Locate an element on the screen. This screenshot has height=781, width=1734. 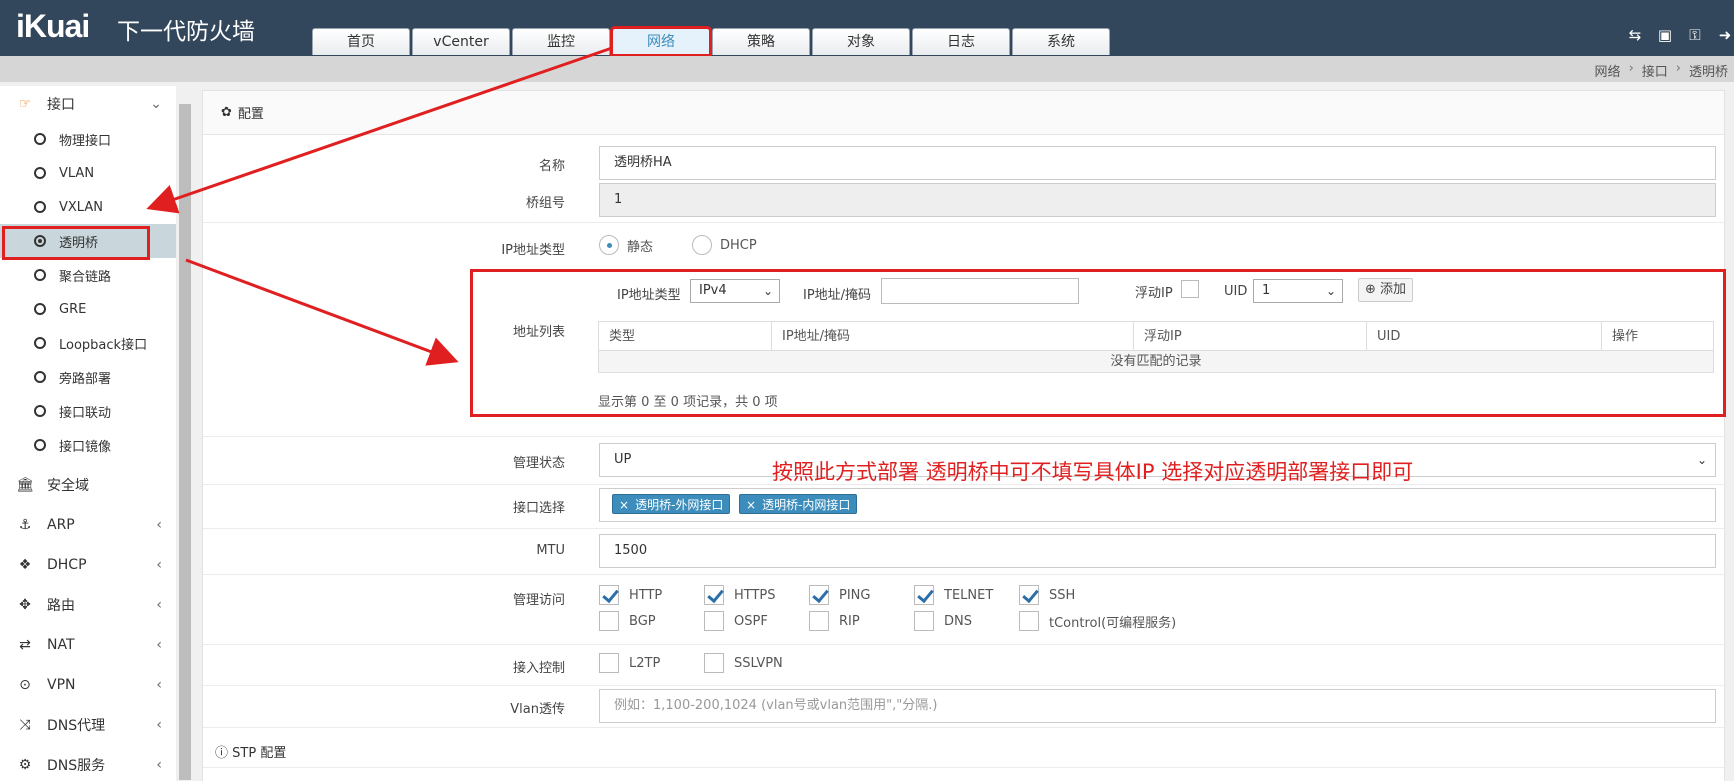
sidebar-scrollbar is located at coordinates (185, 433).